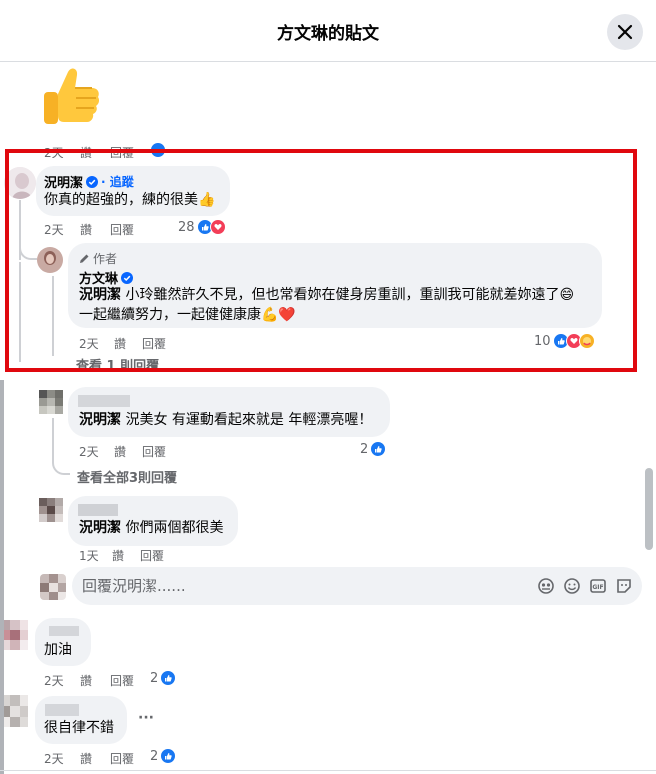  I want to click on svg-text: GIF, so click(597, 587).